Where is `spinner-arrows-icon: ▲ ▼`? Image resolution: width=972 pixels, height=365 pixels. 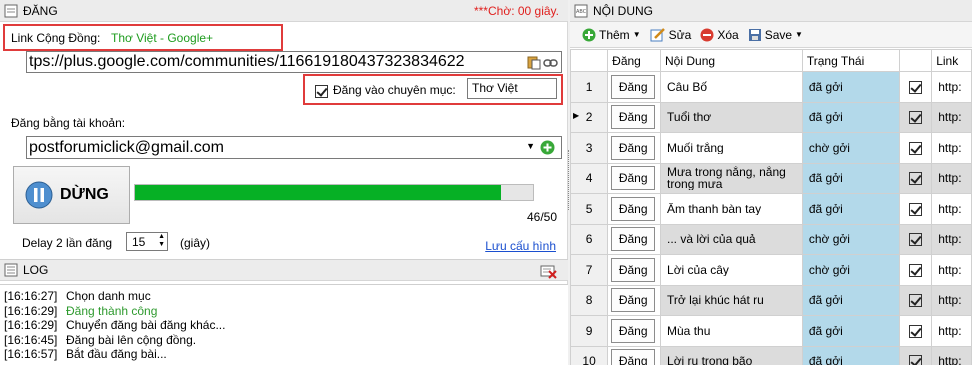 spinner-arrows-icon: ▲ ▼ is located at coordinates (161, 241).